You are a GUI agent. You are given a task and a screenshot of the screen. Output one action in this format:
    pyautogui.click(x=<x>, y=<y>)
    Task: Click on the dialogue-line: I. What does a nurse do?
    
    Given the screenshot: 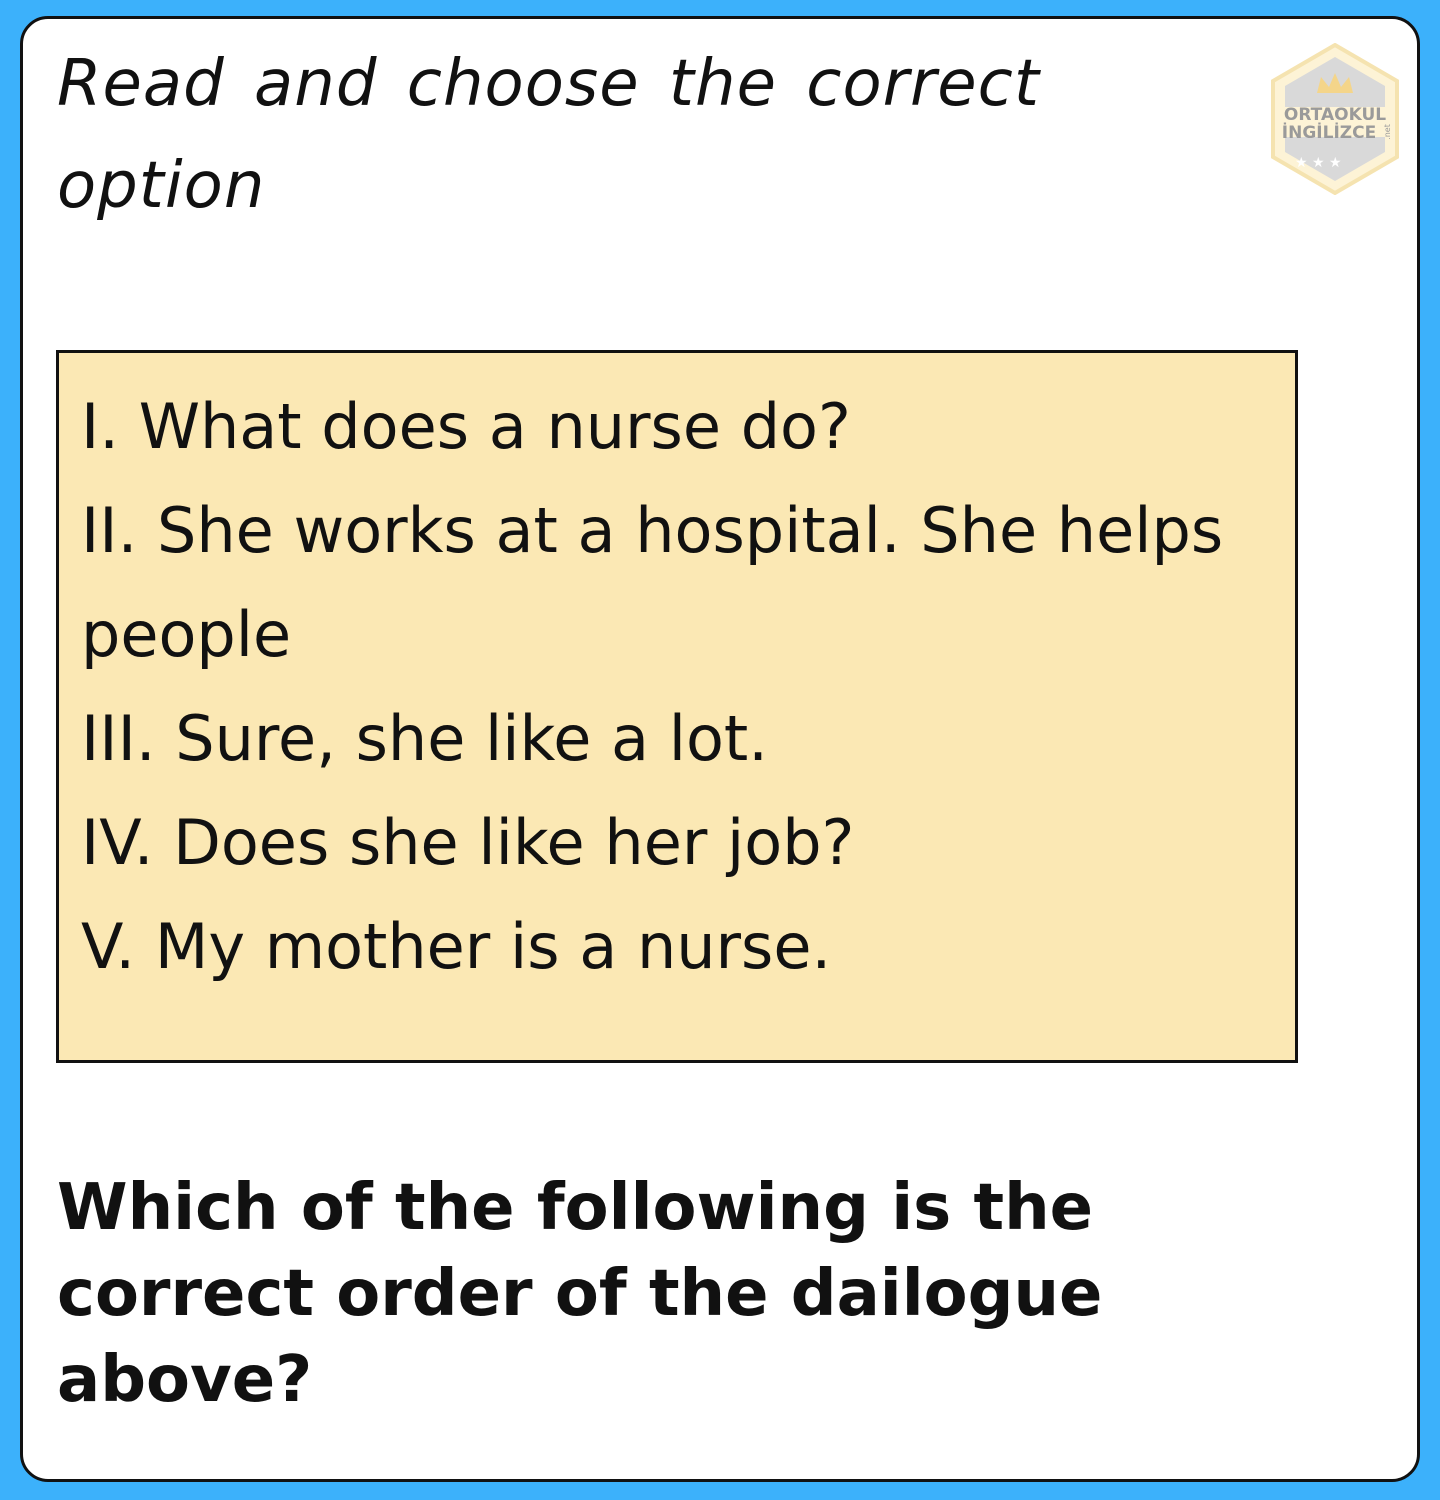 What is the action you would take?
    pyautogui.click(x=466, y=426)
    